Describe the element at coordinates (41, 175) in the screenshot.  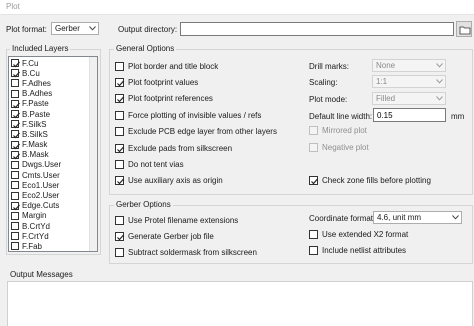
I see `layer-label: Cmts.User` at that location.